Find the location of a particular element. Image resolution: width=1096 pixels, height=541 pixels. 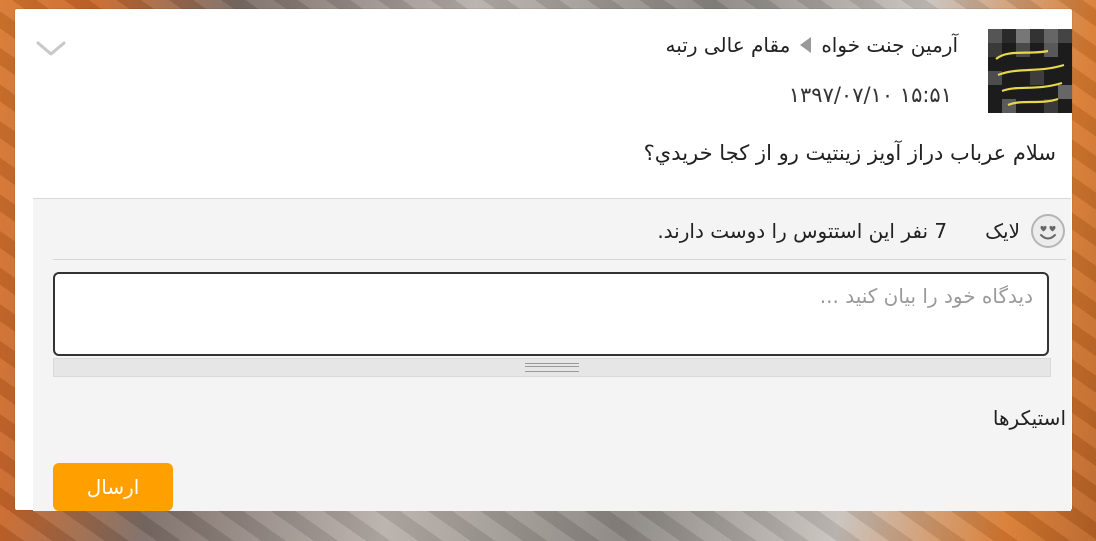

recipient-name: مقام عالی رتبه is located at coordinates (728, 45).